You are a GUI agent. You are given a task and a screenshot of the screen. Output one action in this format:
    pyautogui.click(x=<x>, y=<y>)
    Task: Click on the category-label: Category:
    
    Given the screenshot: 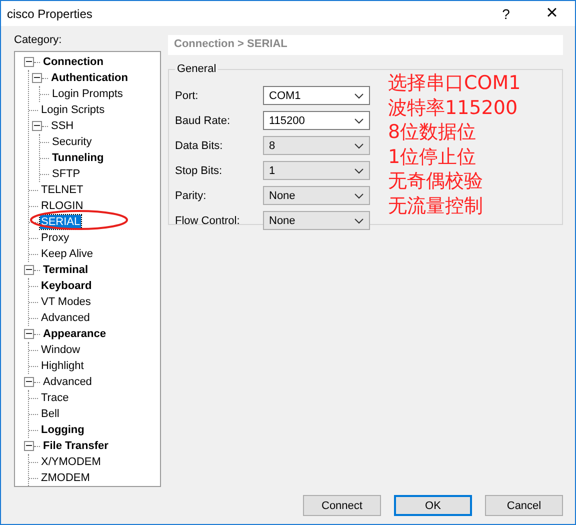 What is the action you would take?
    pyautogui.click(x=38, y=40)
    